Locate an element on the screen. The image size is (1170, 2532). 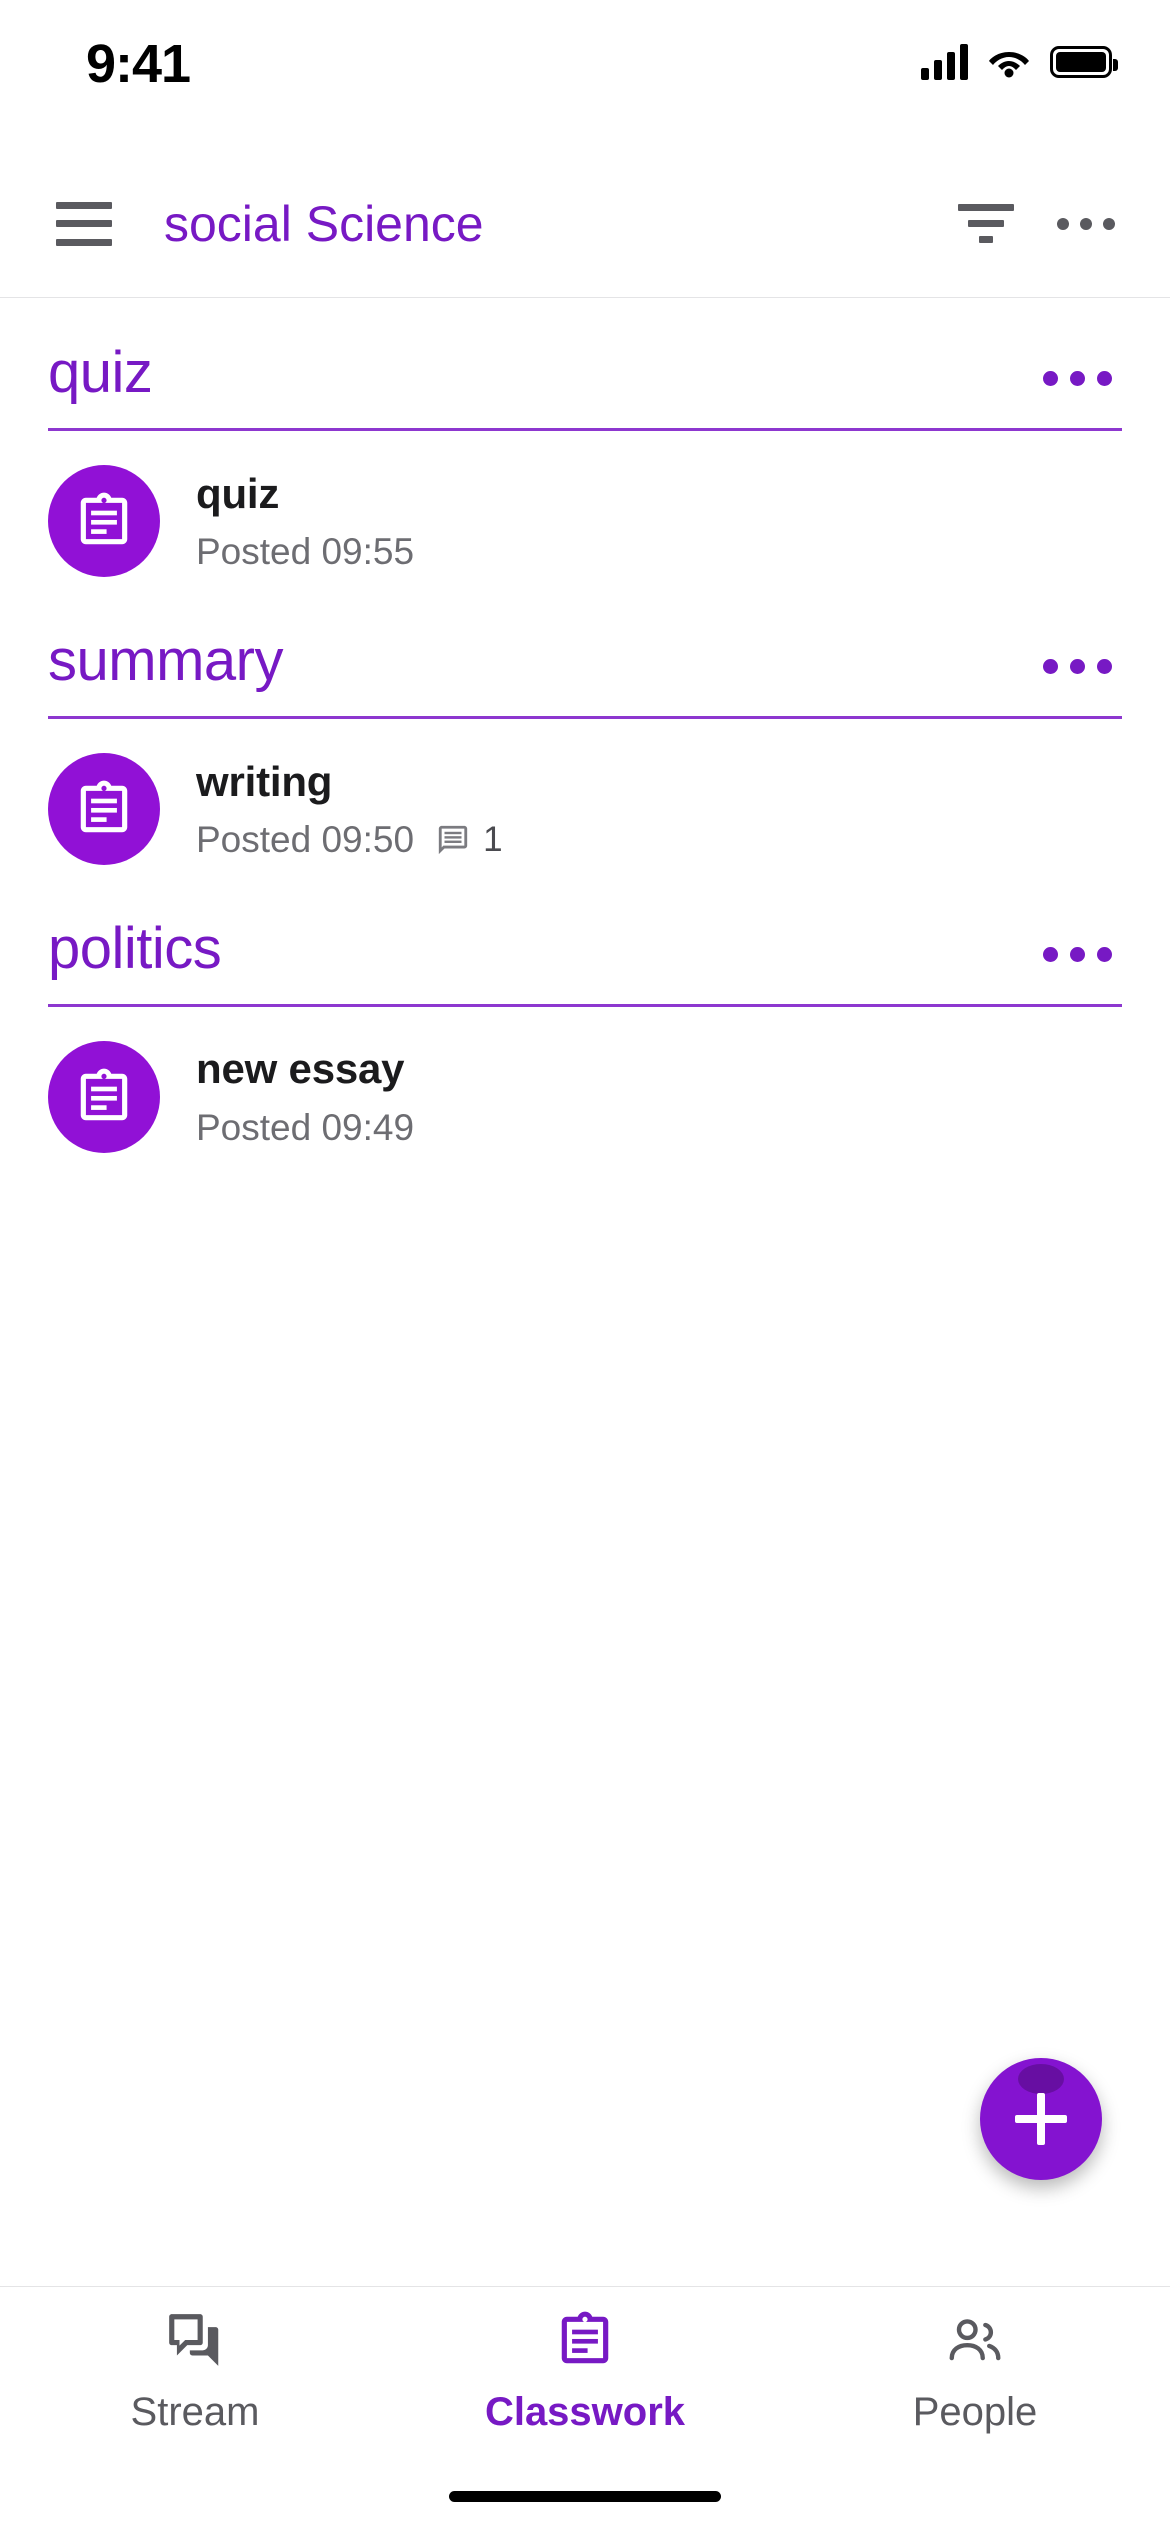
app-bar-actions is located at coordinates (1036, 224).